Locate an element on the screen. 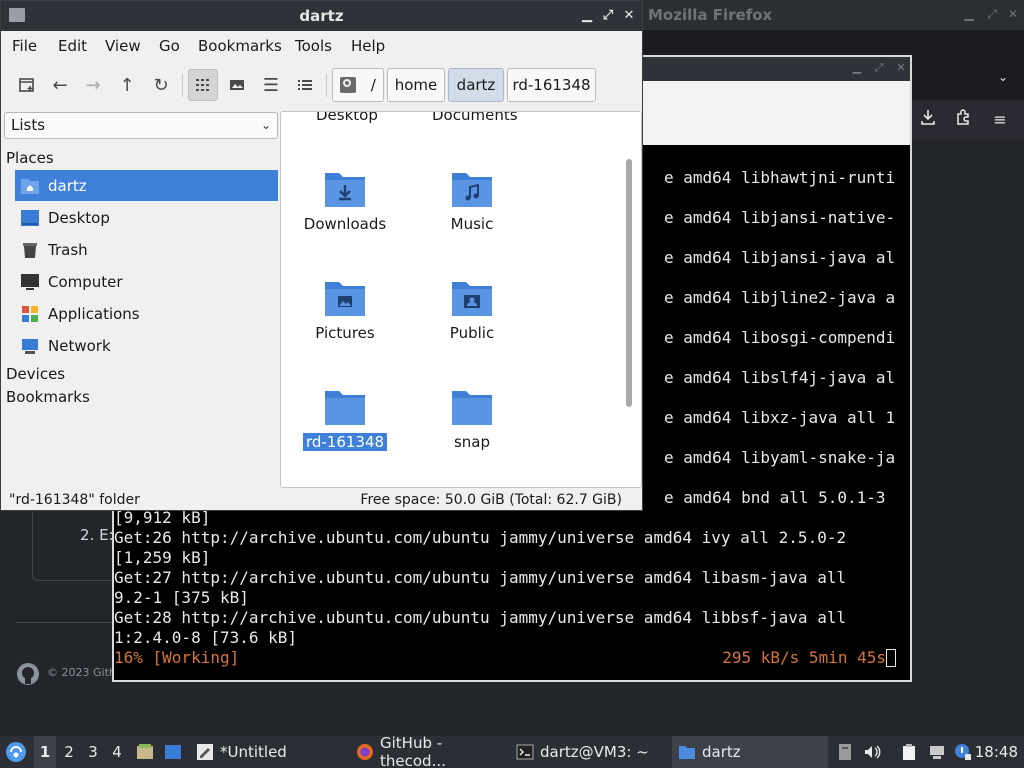 The image size is (1024, 768). arrow-left-icon: ← is located at coordinates (60, 85).